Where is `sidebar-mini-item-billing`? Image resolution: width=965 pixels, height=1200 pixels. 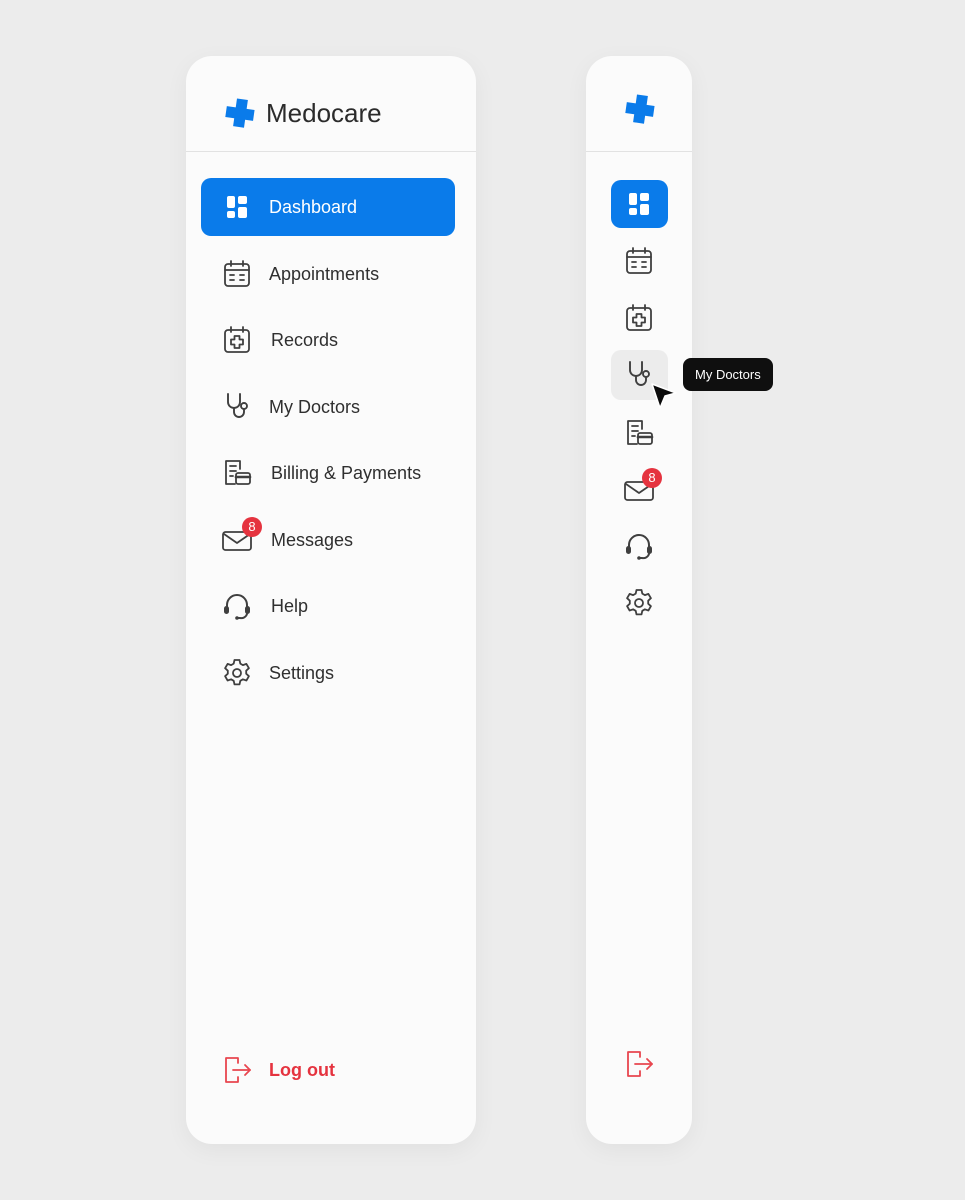
sidebar-mini-item-billing is located at coordinates (639, 433).